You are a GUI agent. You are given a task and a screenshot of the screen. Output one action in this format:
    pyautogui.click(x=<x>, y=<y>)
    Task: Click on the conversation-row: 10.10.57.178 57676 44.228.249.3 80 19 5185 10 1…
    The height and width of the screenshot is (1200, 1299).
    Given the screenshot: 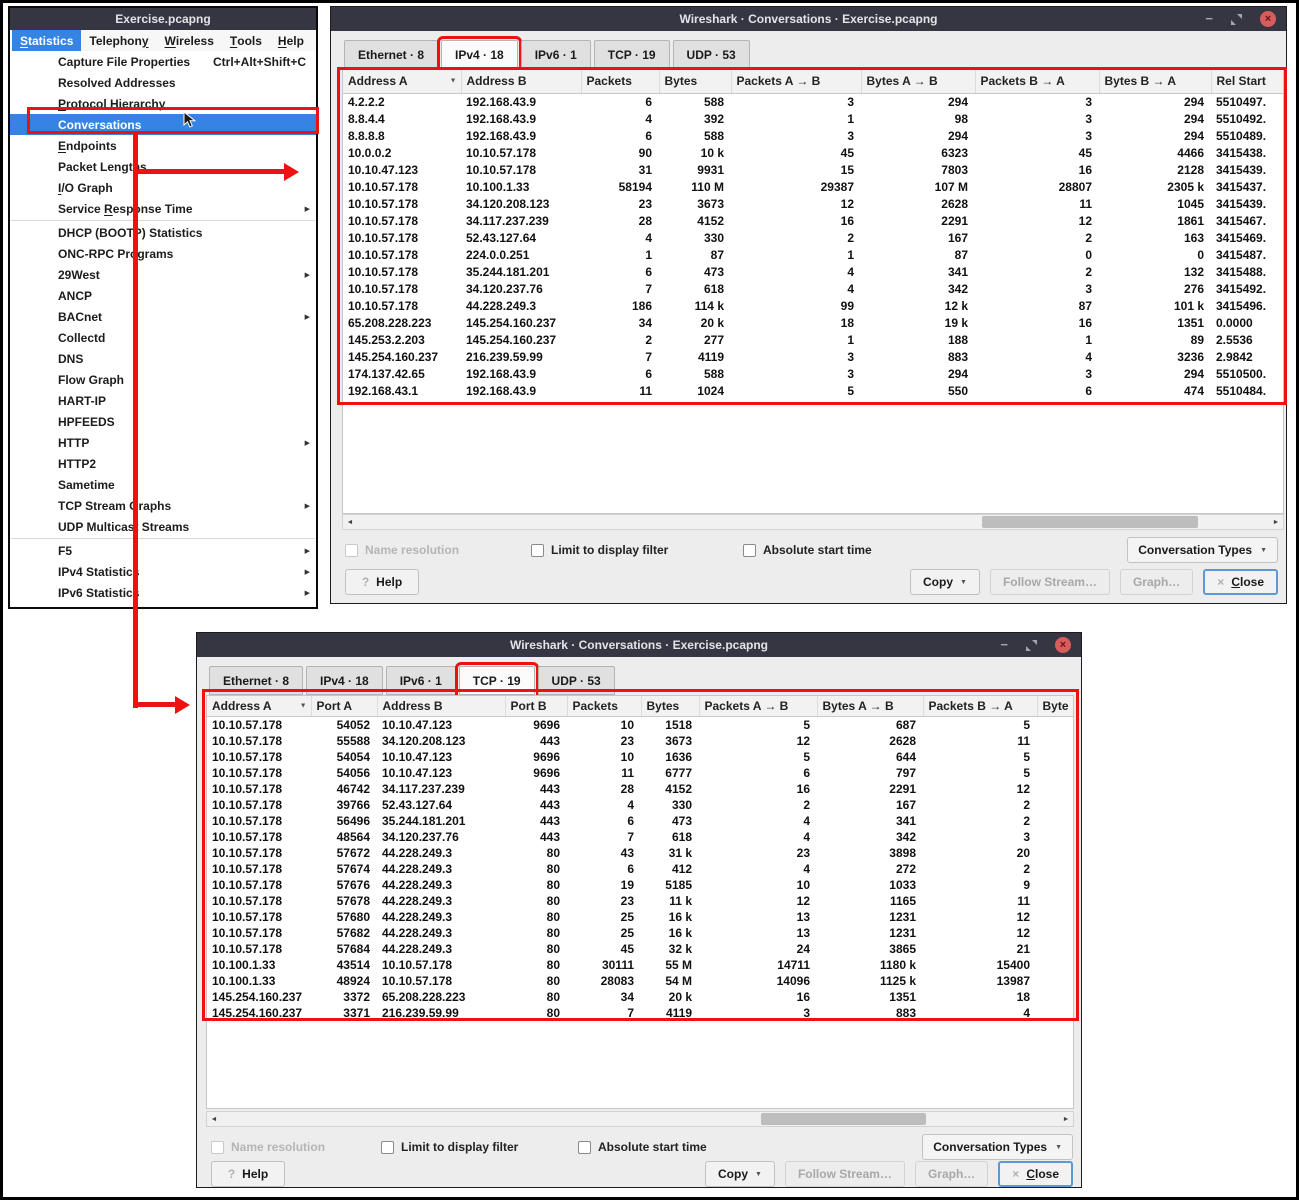 What is the action you would take?
    pyautogui.click(x=640, y=885)
    